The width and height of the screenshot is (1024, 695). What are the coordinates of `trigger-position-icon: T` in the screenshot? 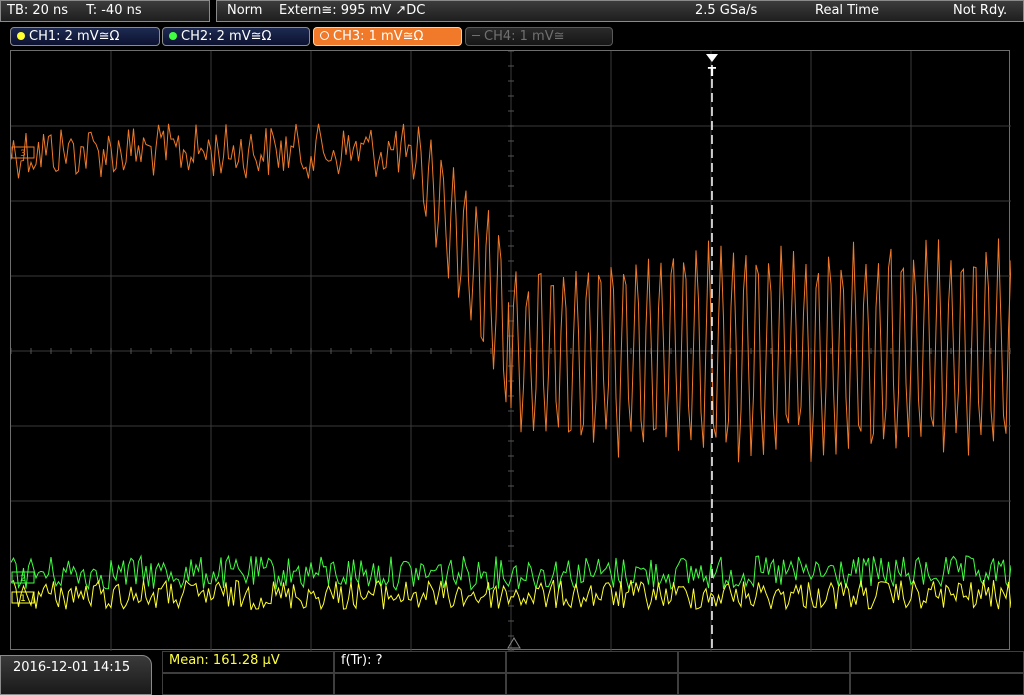 It's located at (712, 66).